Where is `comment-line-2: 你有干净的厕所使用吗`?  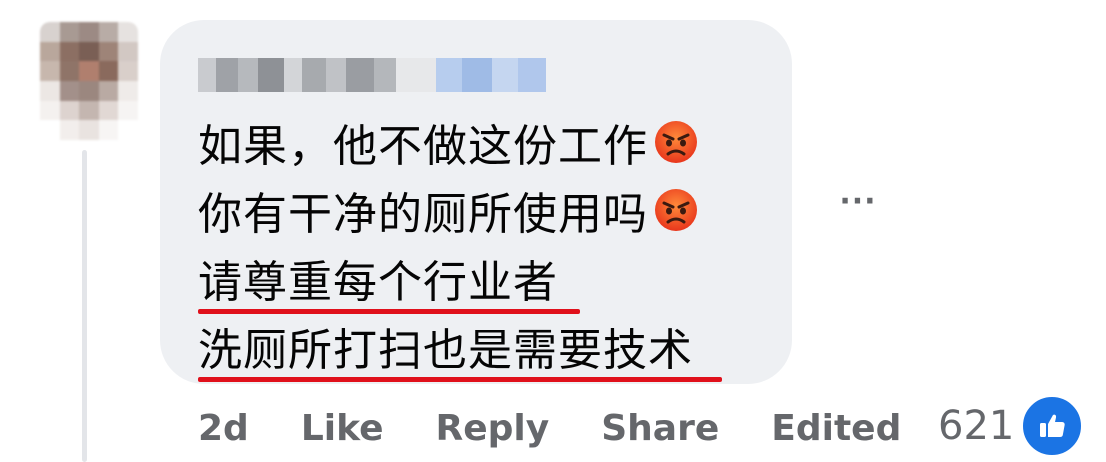
comment-line-2: 你有干净的厕所使用吗 is located at coordinates (448, 210).